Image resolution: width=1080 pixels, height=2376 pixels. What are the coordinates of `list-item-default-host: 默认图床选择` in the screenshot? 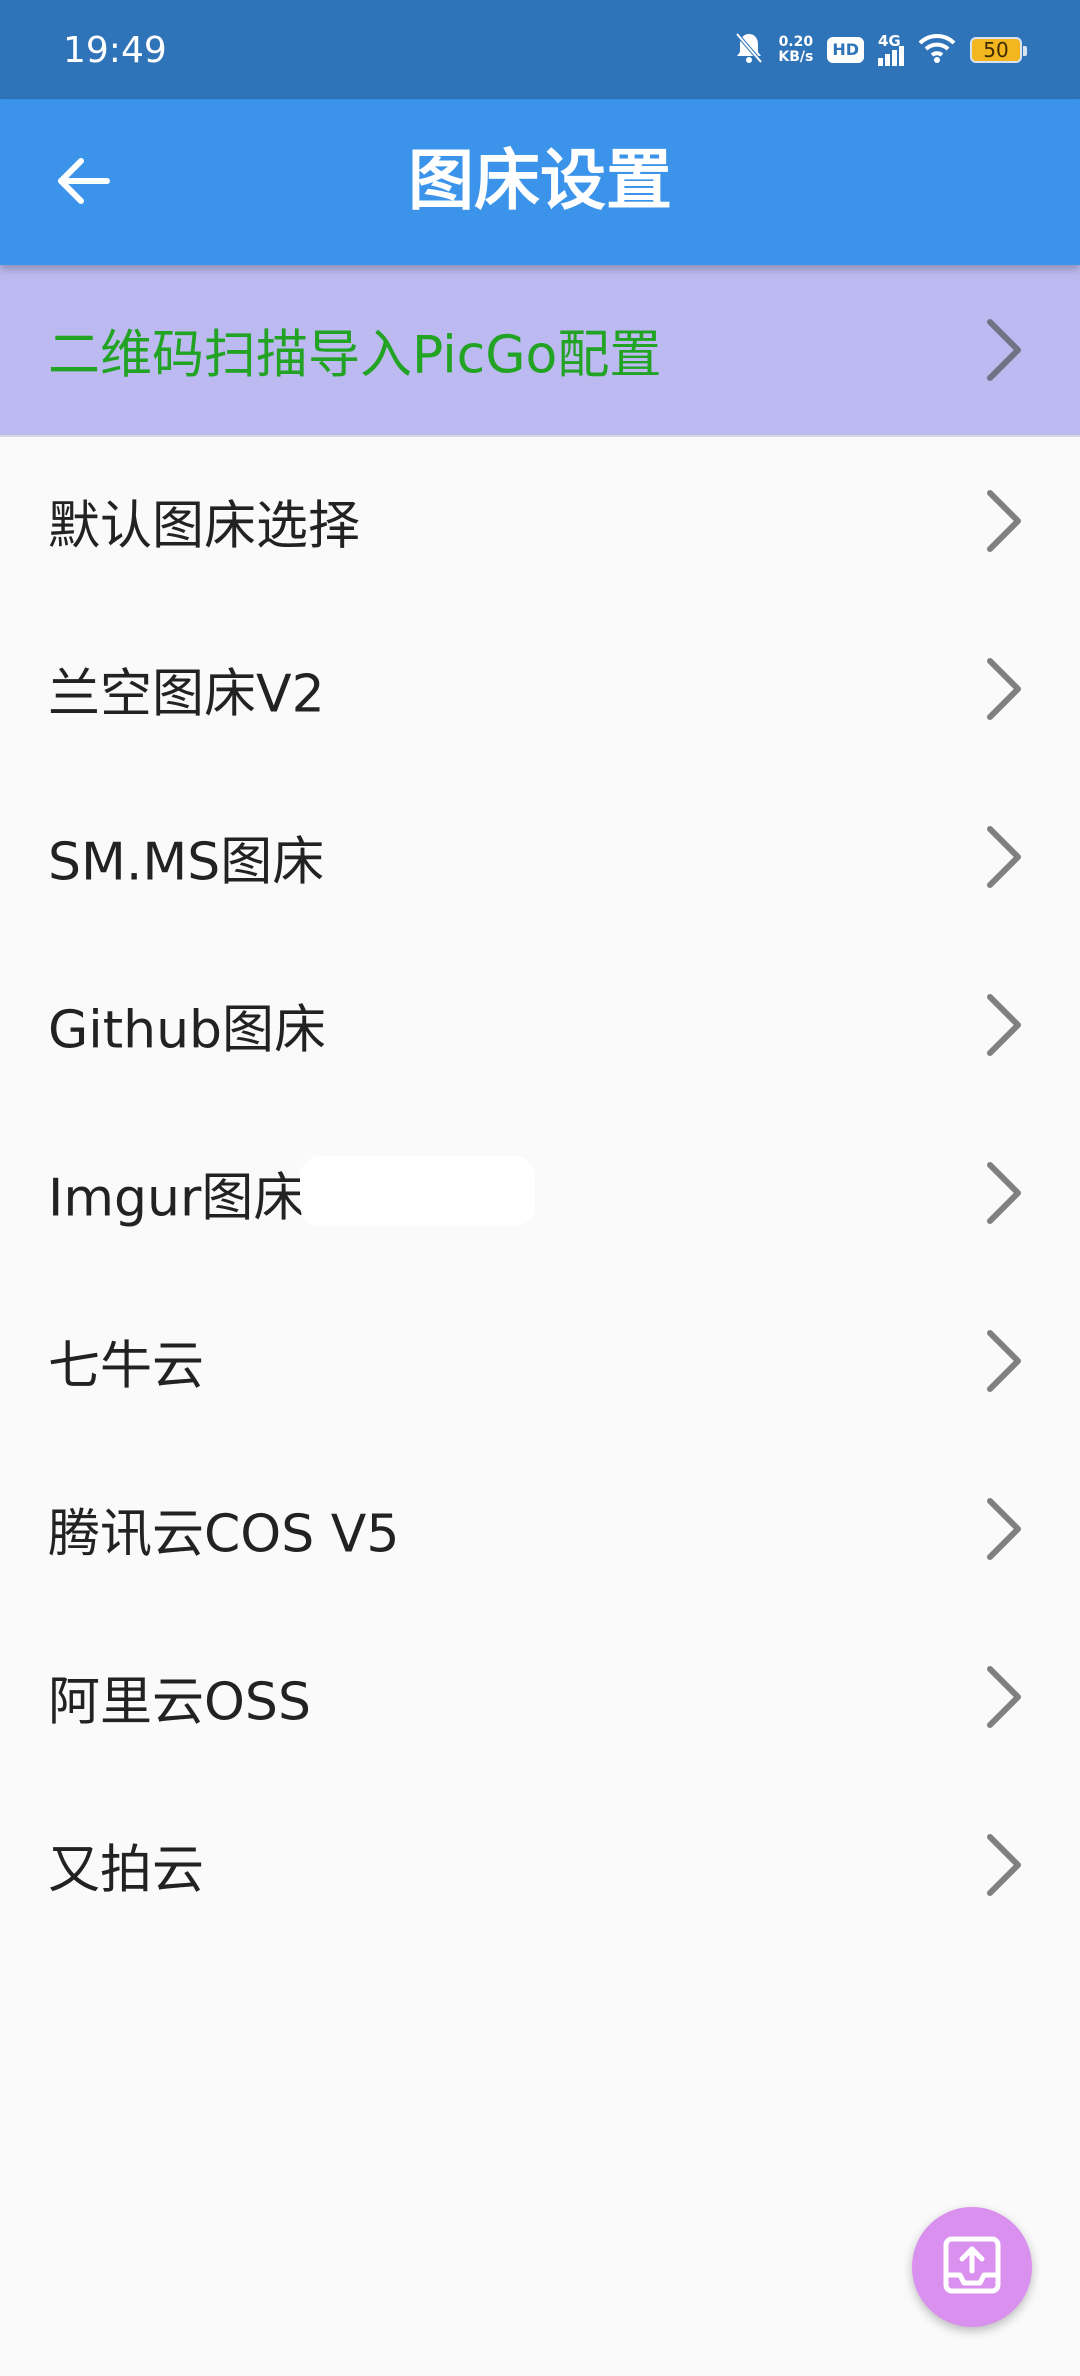 It's located at (540, 521).